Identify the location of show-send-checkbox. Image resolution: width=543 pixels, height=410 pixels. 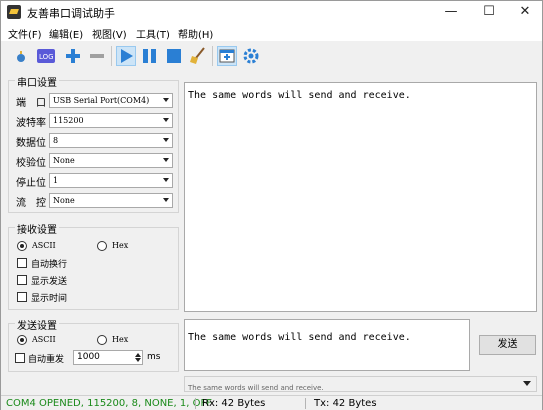
(22, 280).